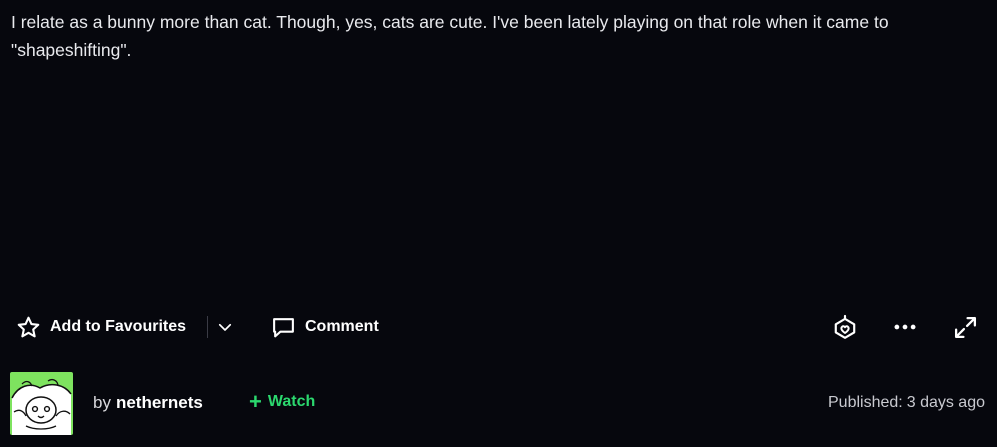  I want to click on comment-button: Comment, so click(325, 327).